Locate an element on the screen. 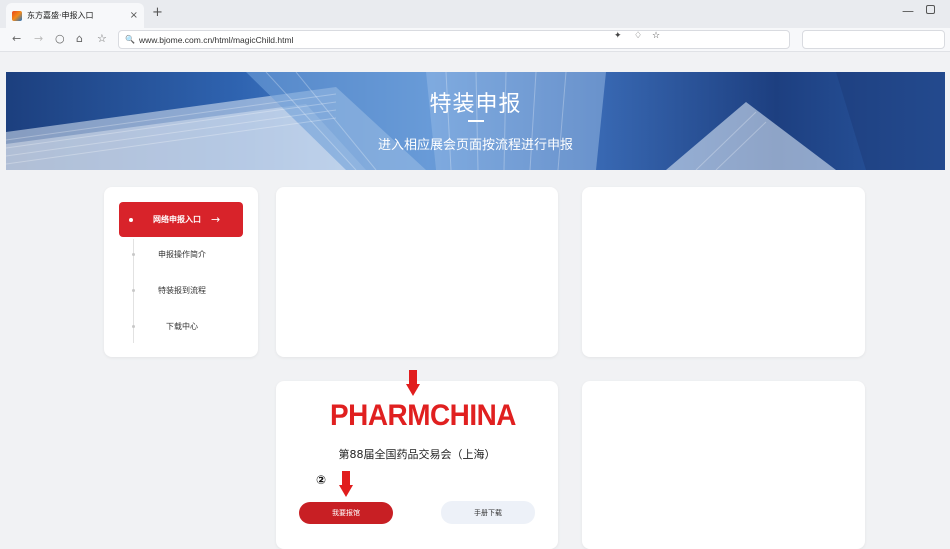  browser-tab-bar: 东方嘉盛·申报入口 × + — is located at coordinates (475, 14).